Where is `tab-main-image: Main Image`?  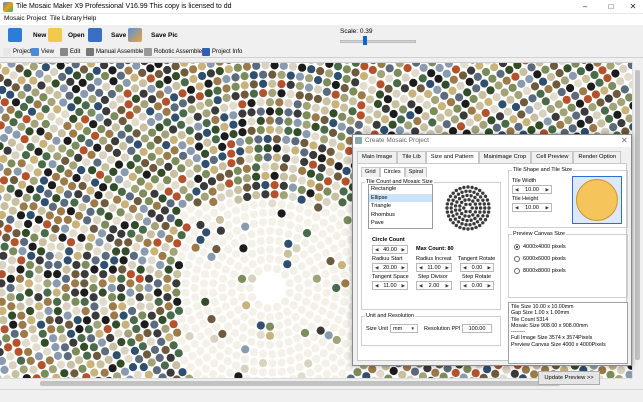 tab-main-image: Main Image is located at coordinates (377, 157).